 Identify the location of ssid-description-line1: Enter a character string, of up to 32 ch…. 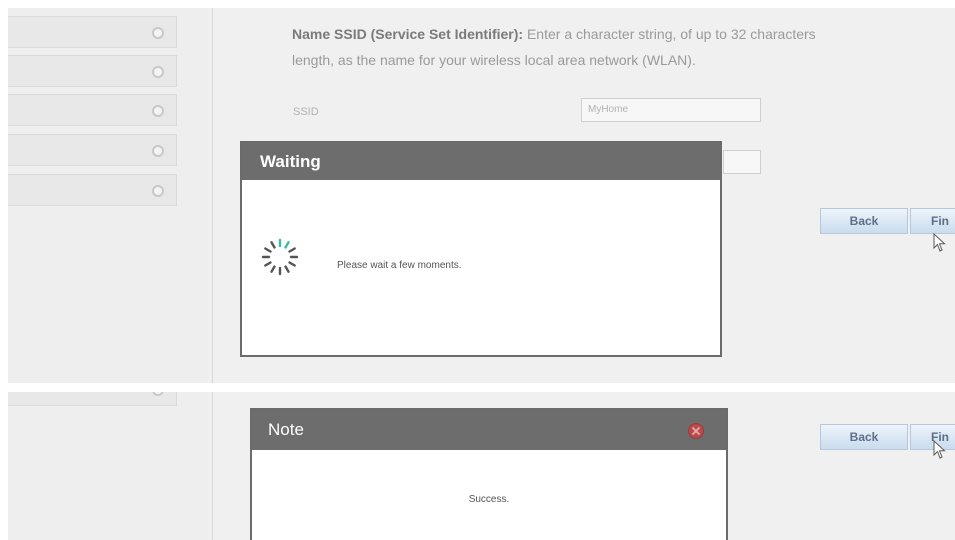
(669, 34).